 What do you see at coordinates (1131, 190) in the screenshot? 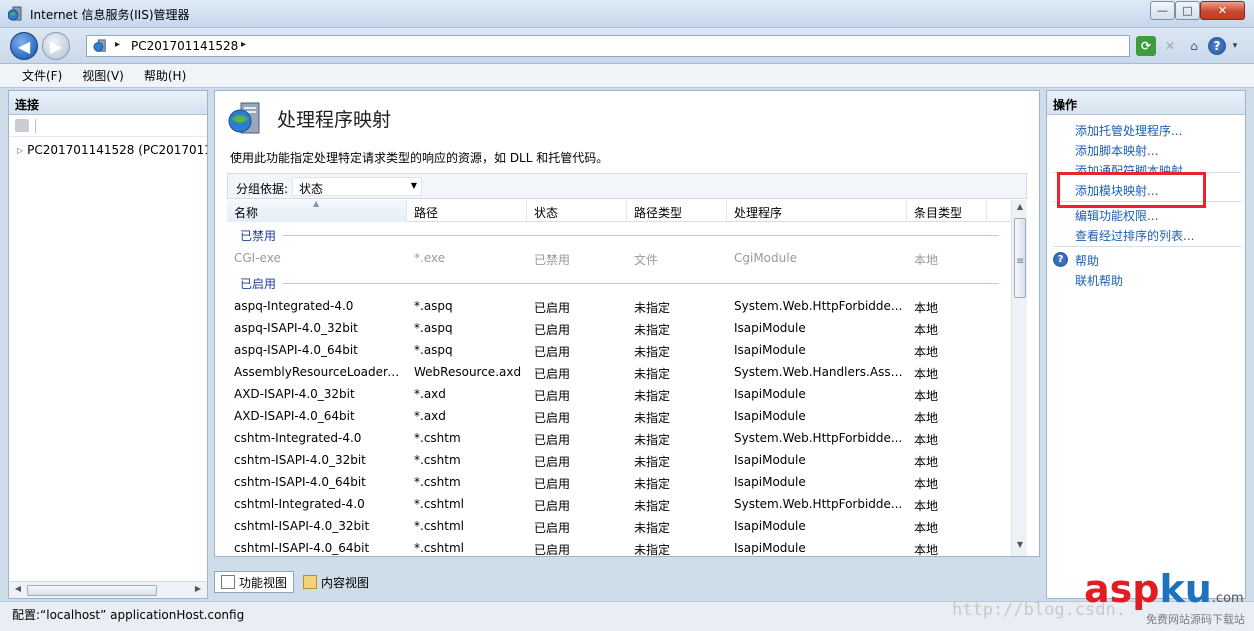
I see `highlight-annotation` at bounding box center [1131, 190].